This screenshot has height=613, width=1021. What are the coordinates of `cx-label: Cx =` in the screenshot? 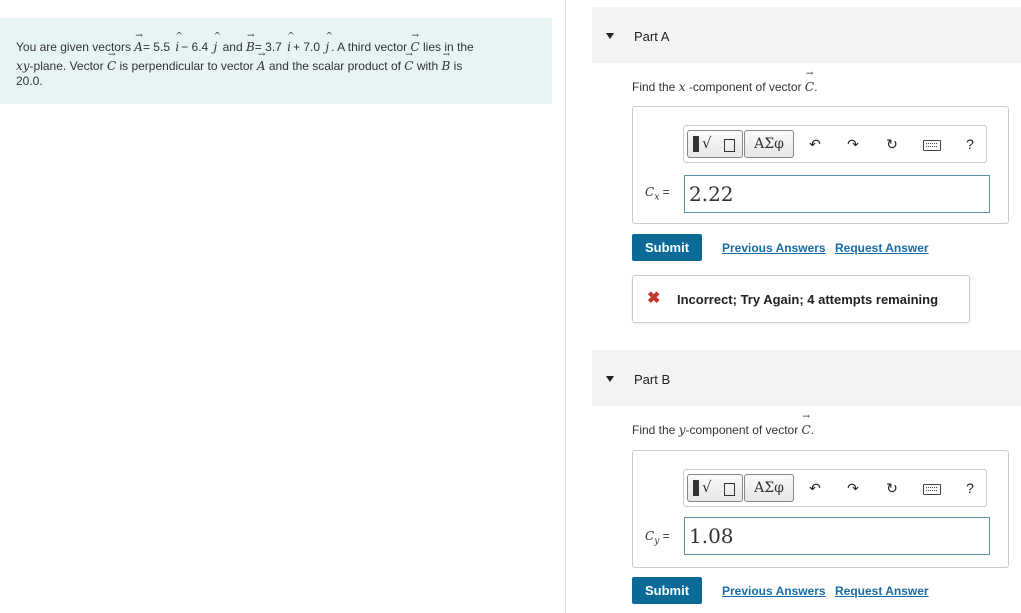 It's located at (657, 194).